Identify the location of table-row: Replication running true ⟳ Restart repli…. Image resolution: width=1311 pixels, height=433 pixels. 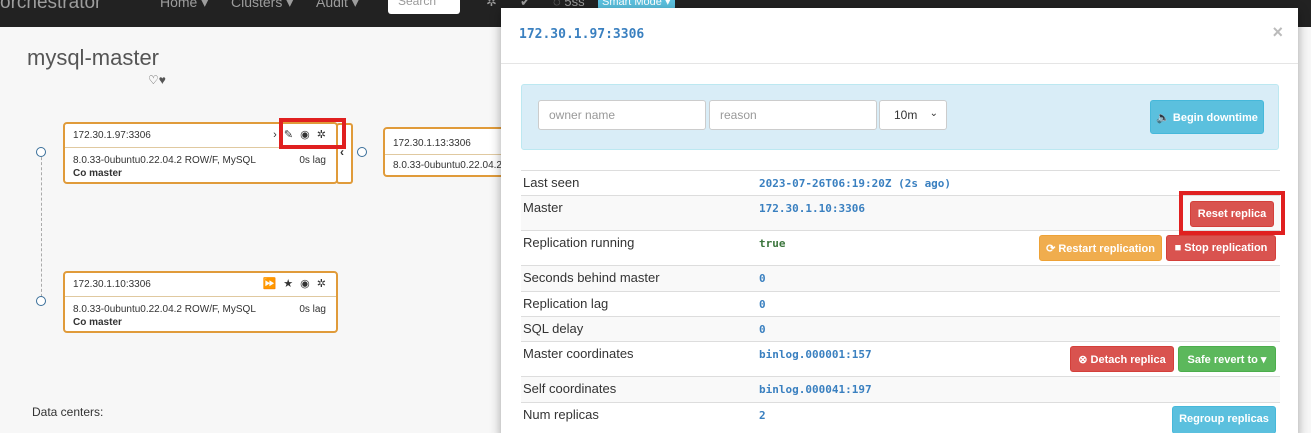
(900, 248).